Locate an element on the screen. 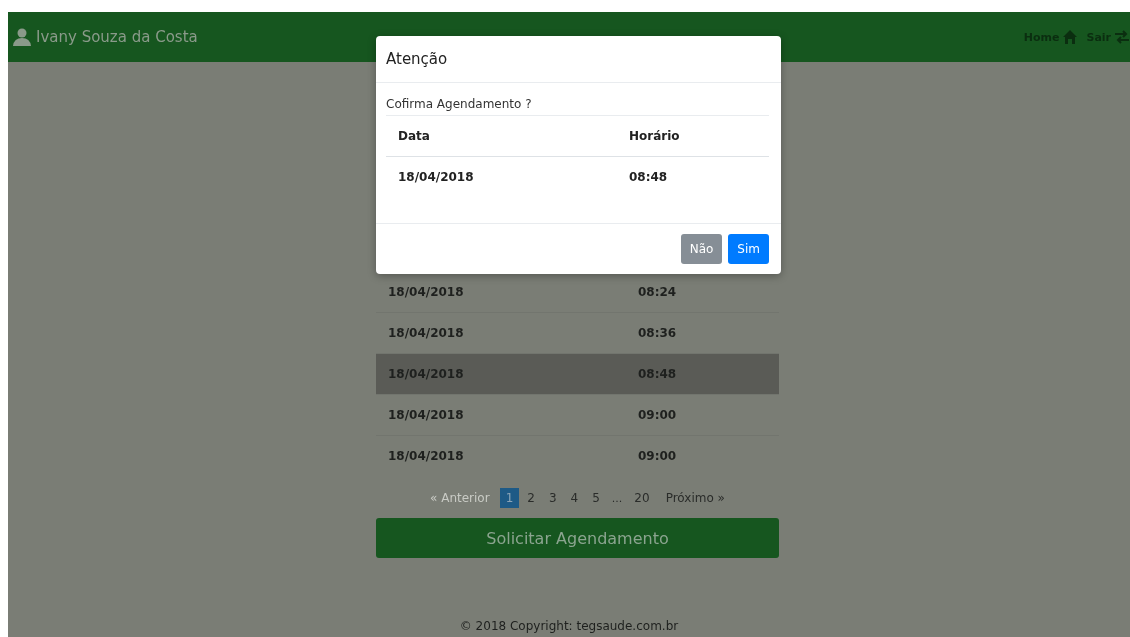 Image resolution: width=1130 pixels, height=637 pixels. user-icon is located at coordinates (22, 37).